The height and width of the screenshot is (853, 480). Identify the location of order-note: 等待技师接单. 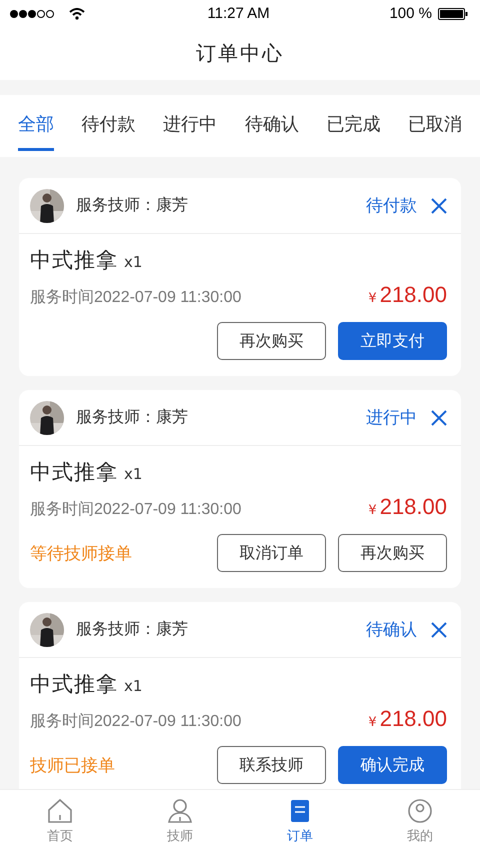
(81, 553).